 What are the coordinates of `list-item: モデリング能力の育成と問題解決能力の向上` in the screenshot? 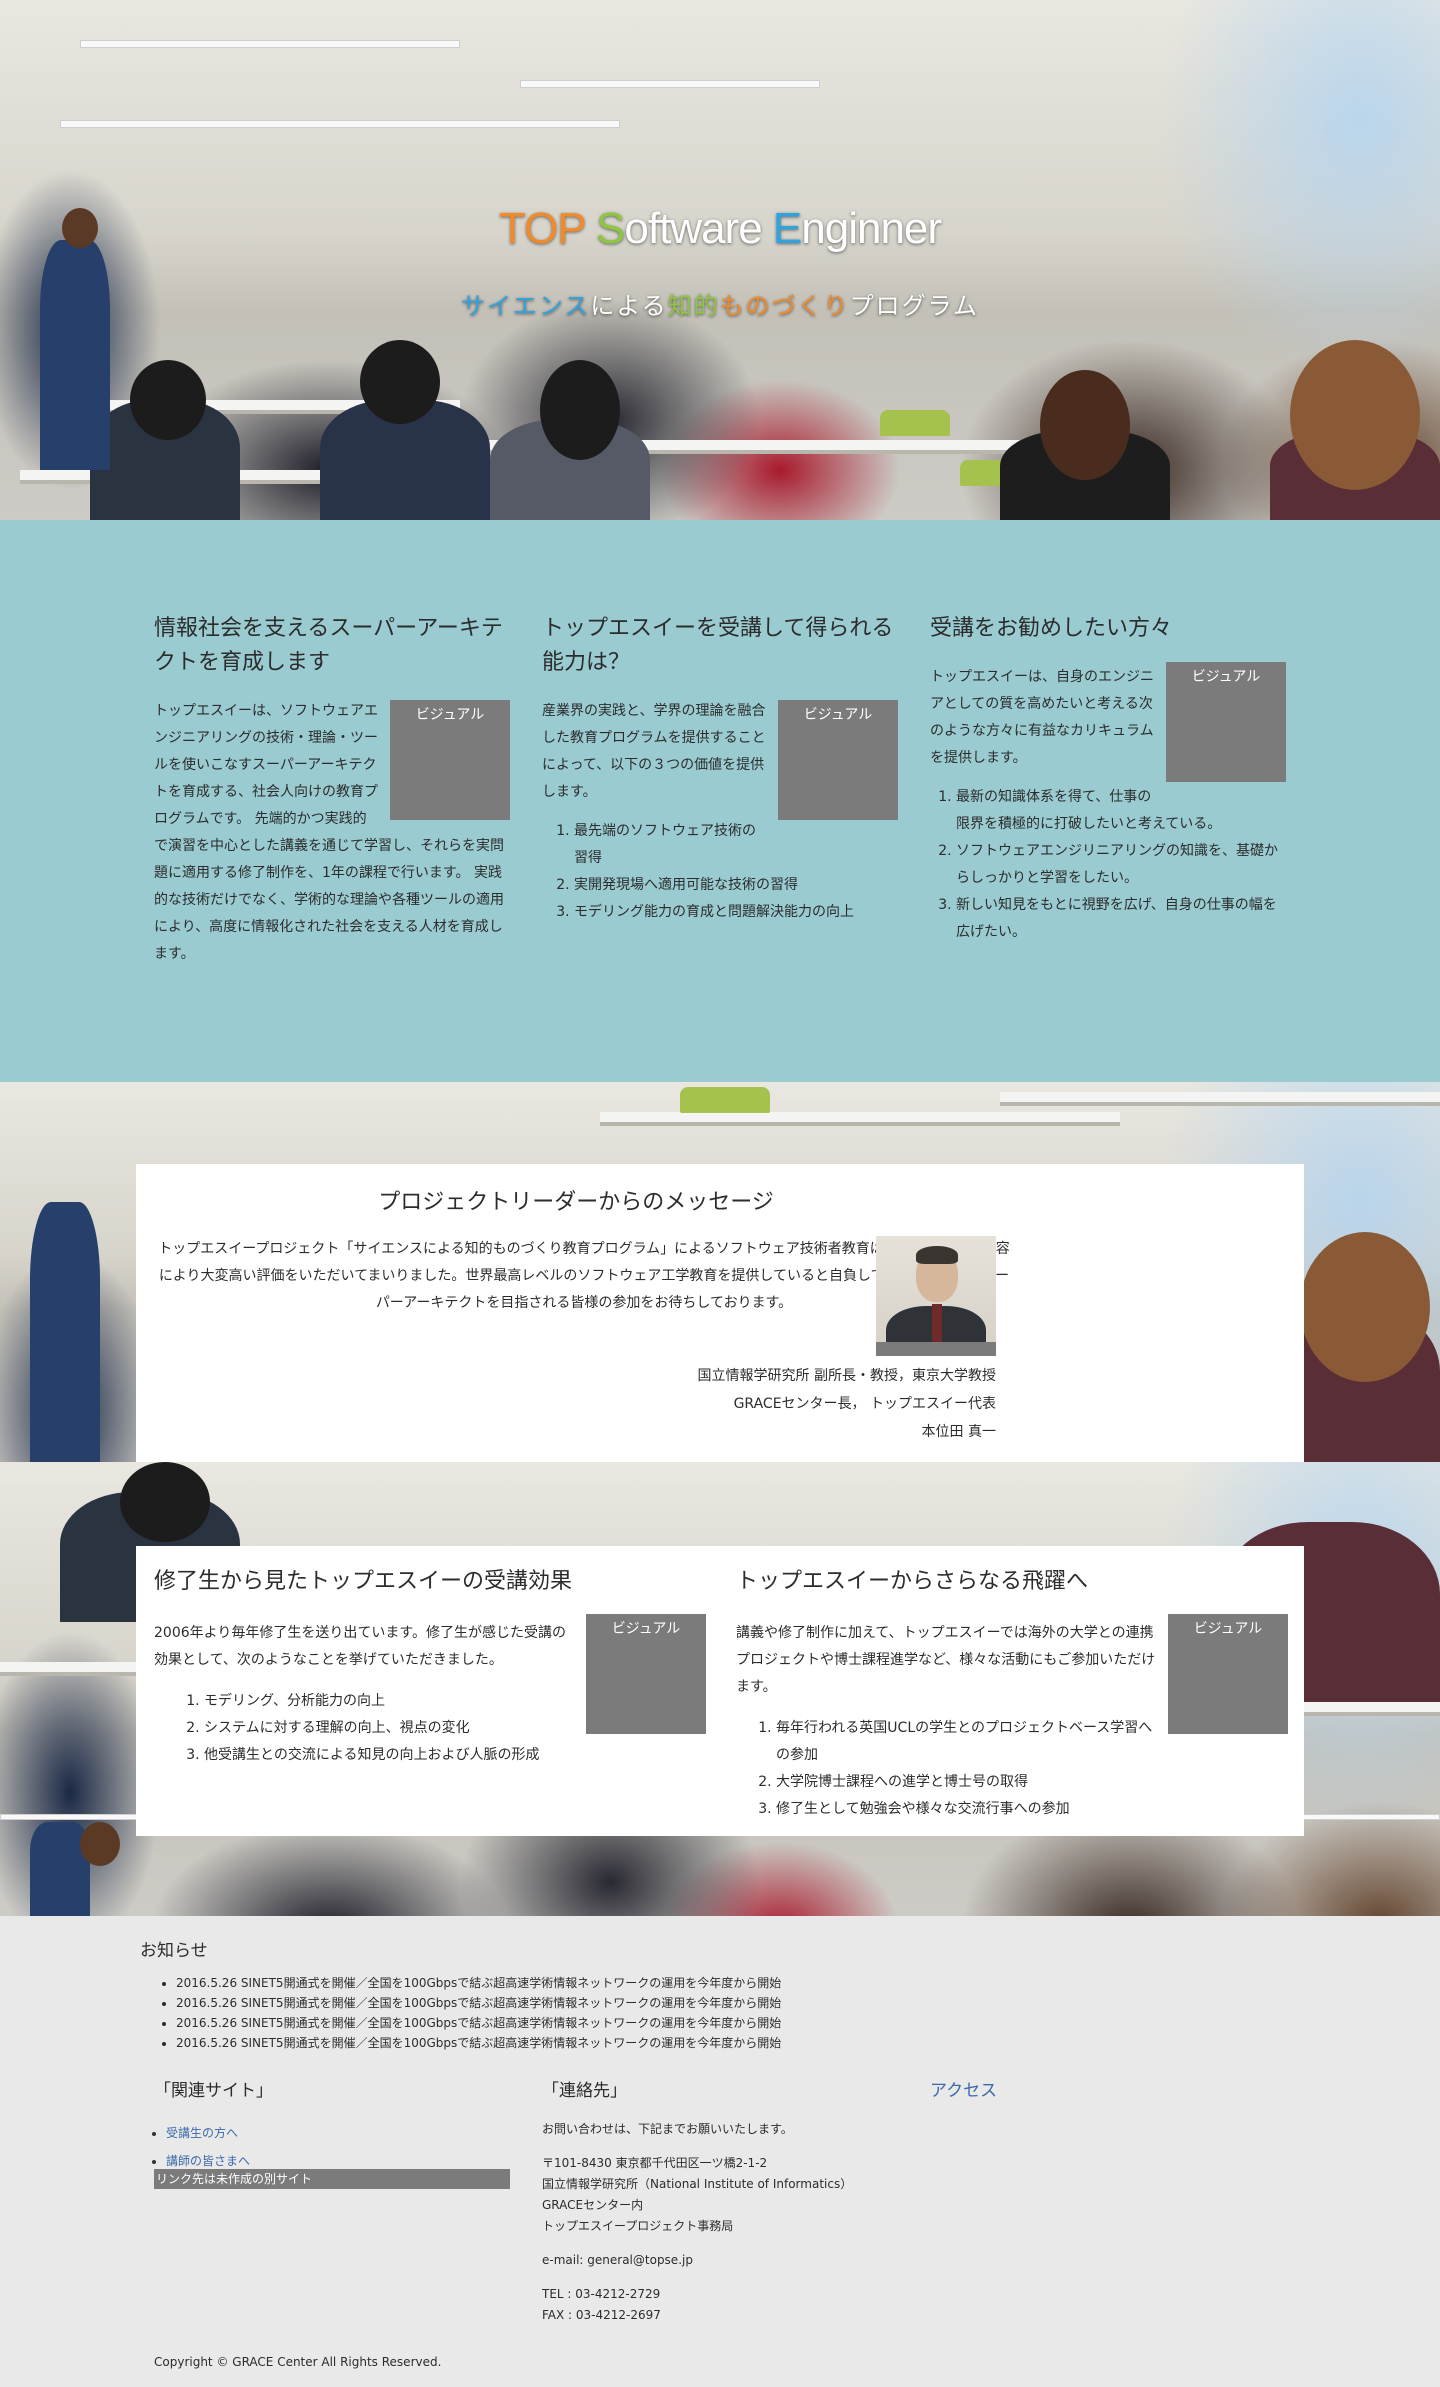 It's located at (736, 912).